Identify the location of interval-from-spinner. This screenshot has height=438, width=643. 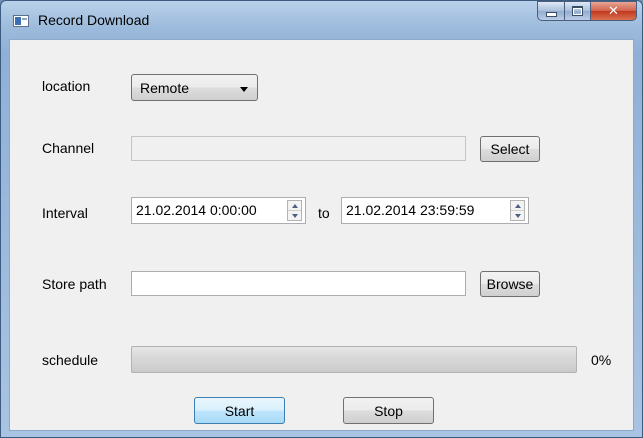
(294, 210).